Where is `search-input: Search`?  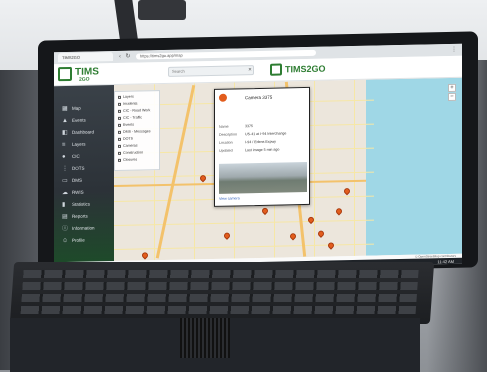 search-input: Search is located at coordinates (211, 71).